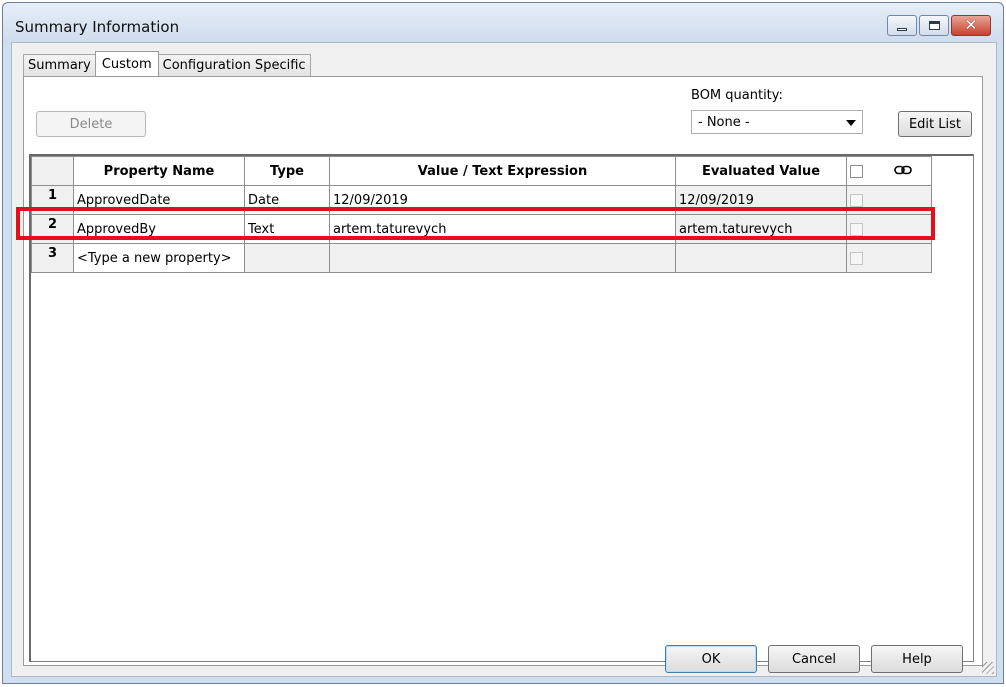  What do you see at coordinates (287, 258) in the screenshot?
I see `type-cell` at bounding box center [287, 258].